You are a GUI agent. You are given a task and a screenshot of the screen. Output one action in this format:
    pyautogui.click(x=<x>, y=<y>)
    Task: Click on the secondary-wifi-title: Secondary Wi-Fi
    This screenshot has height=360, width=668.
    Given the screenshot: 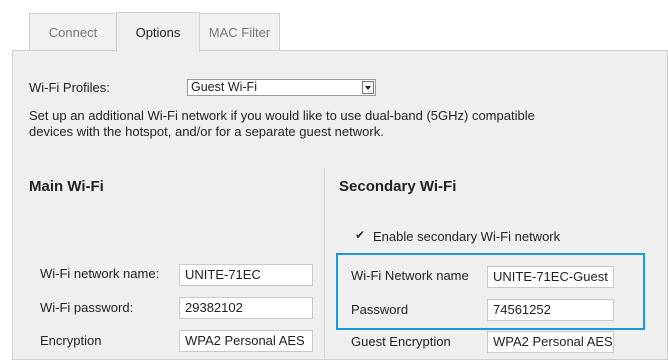 What is the action you would take?
    pyautogui.click(x=398, y=186)
    